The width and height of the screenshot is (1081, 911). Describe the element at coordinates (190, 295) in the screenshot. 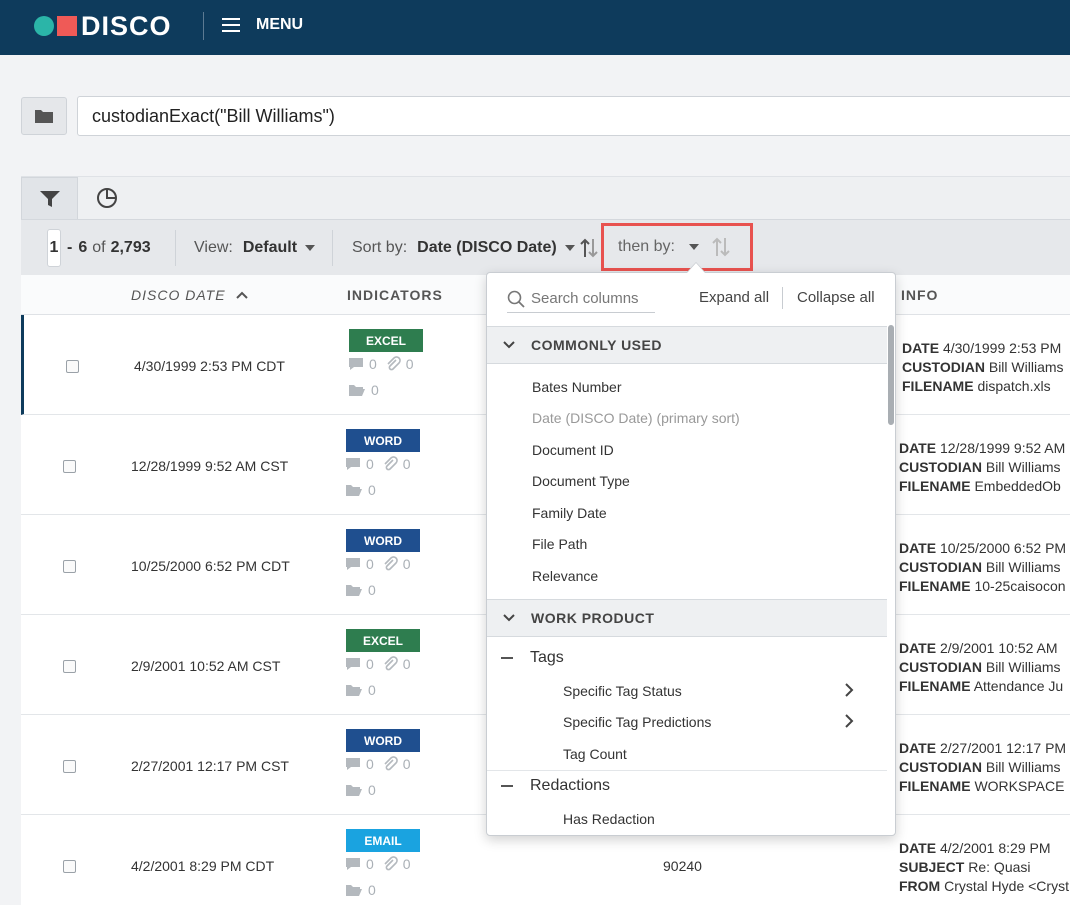

I see `column-header-date: DISCO DATE` at that location.